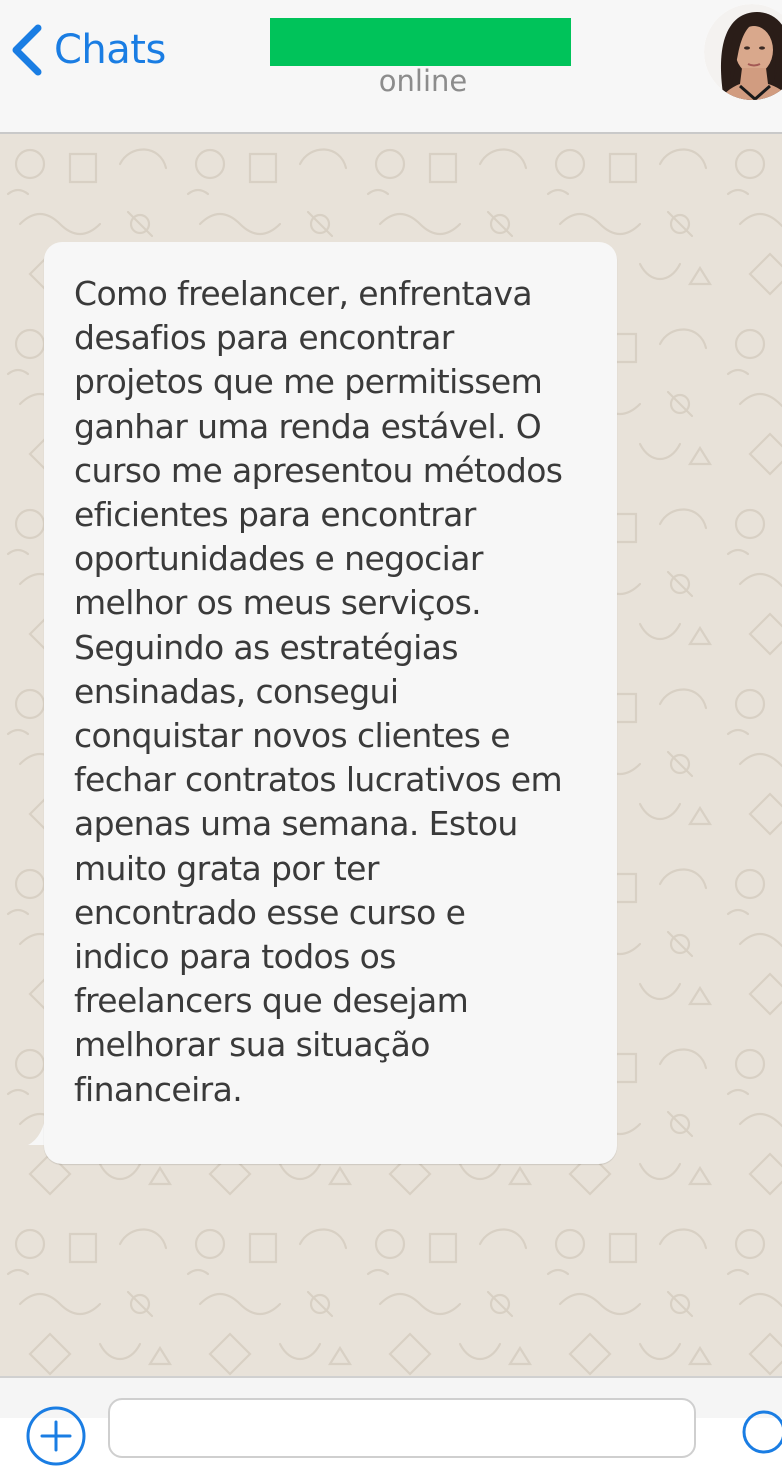  I want to click on contact-avatar-icon, so click(743, 52).